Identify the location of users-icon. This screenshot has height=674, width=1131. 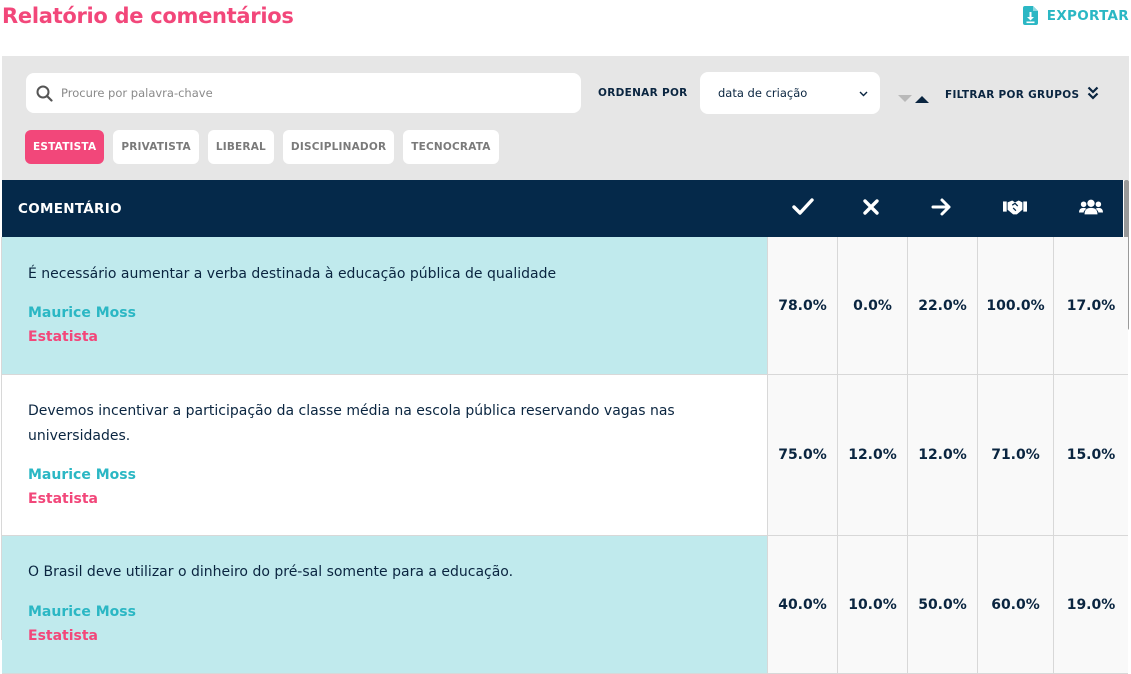
(1091, 209).